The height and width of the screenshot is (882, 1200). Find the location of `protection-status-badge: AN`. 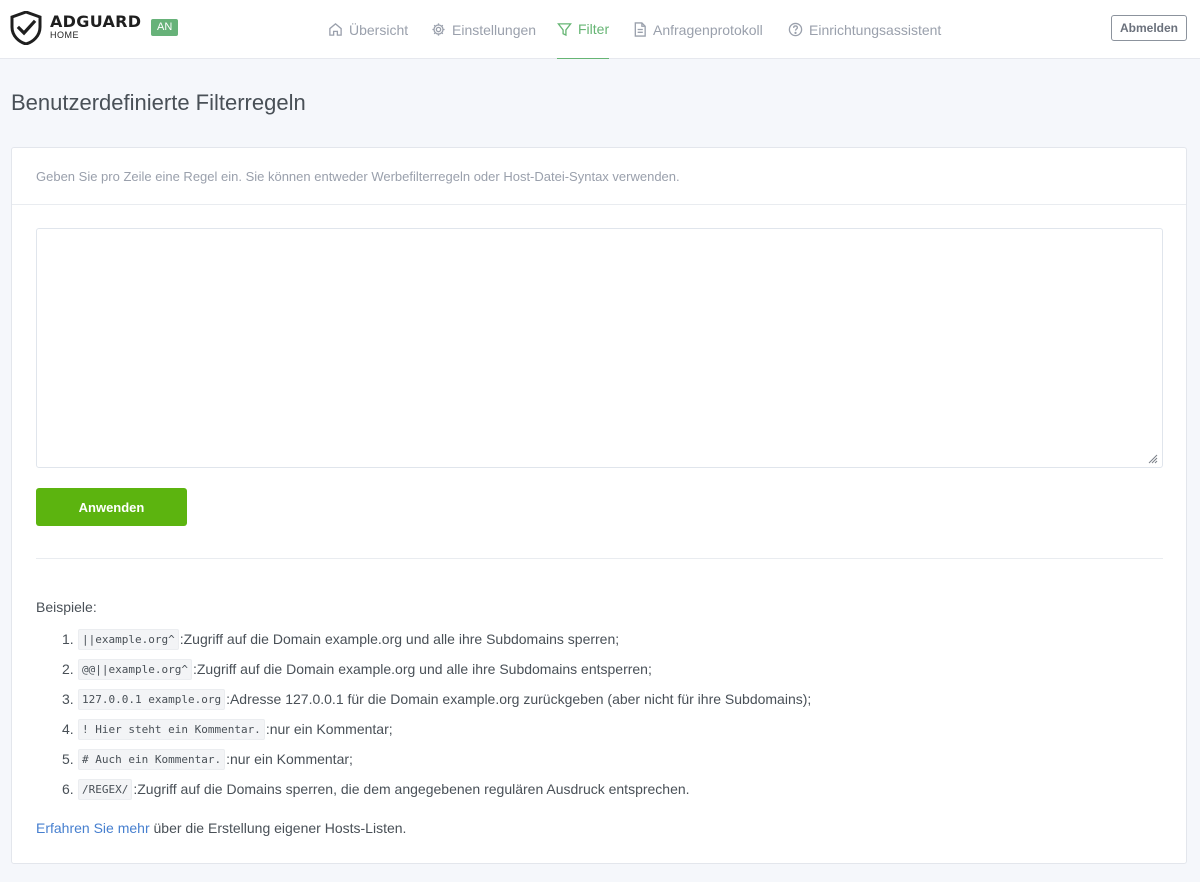

protection-status-badge: AN is located at coordinates (165, 27).